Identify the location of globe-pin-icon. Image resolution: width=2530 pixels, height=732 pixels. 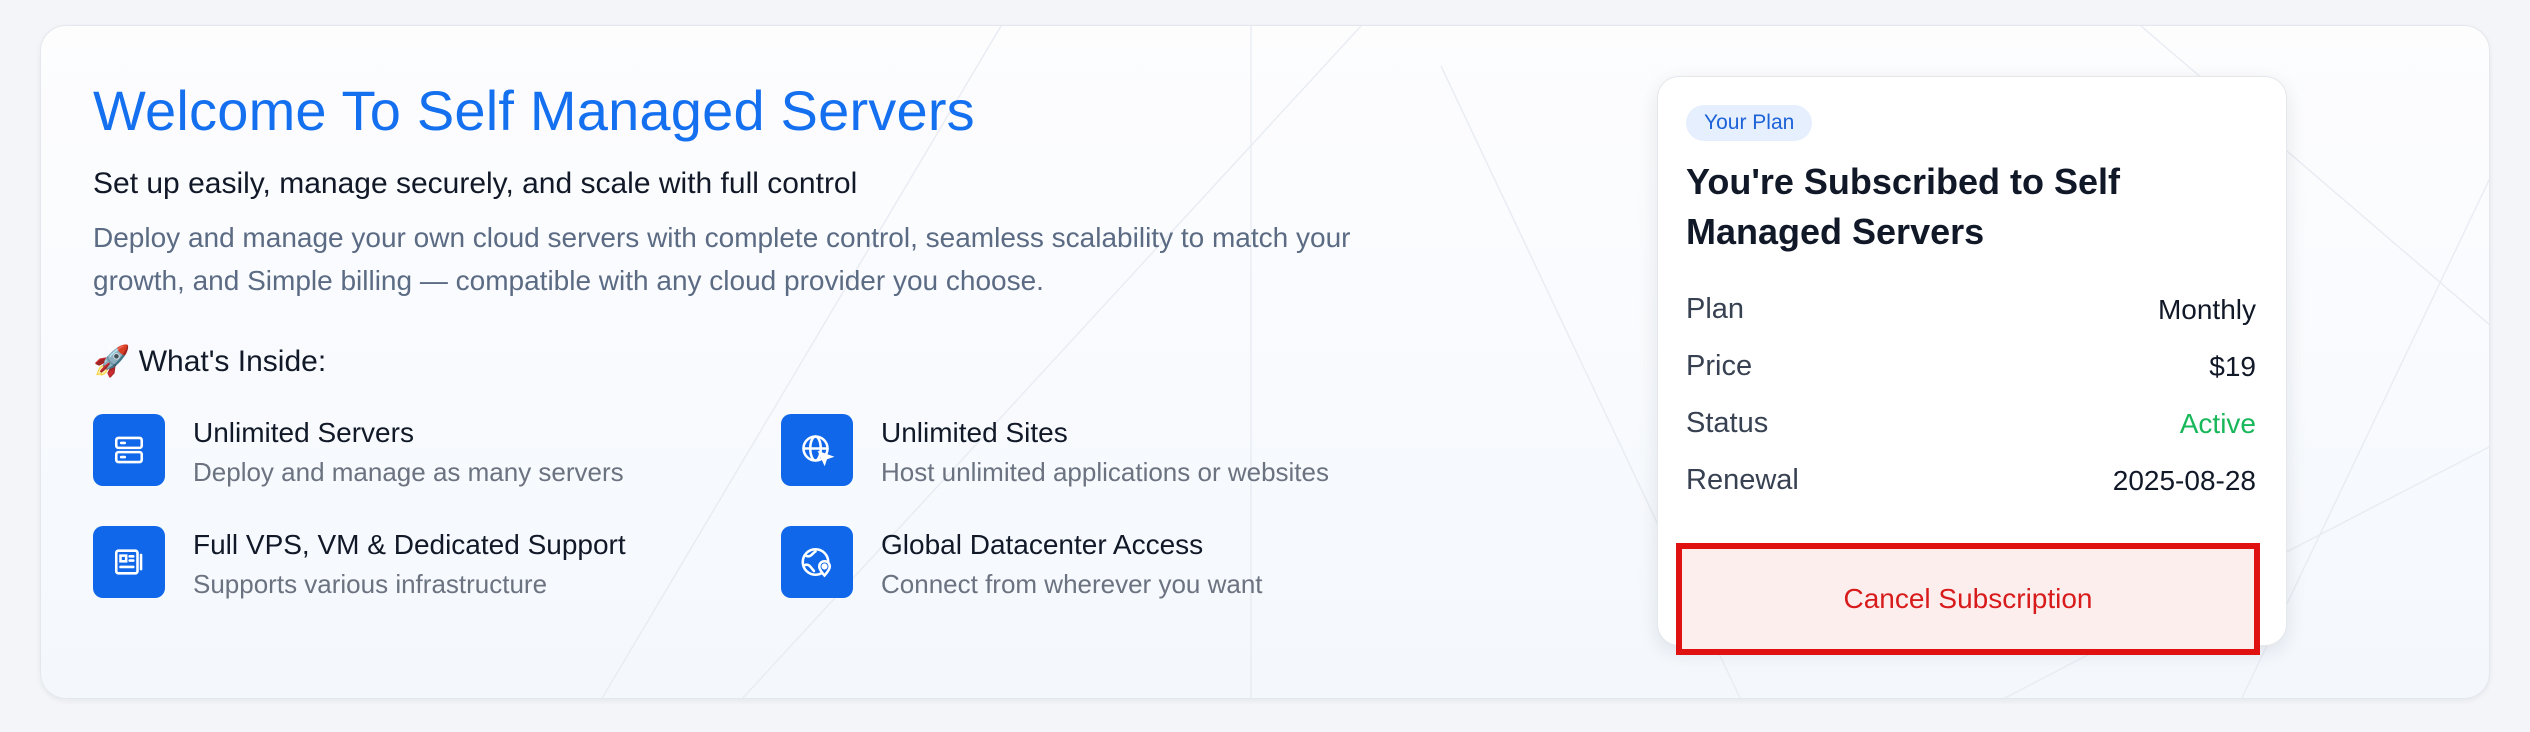
(817, 562).